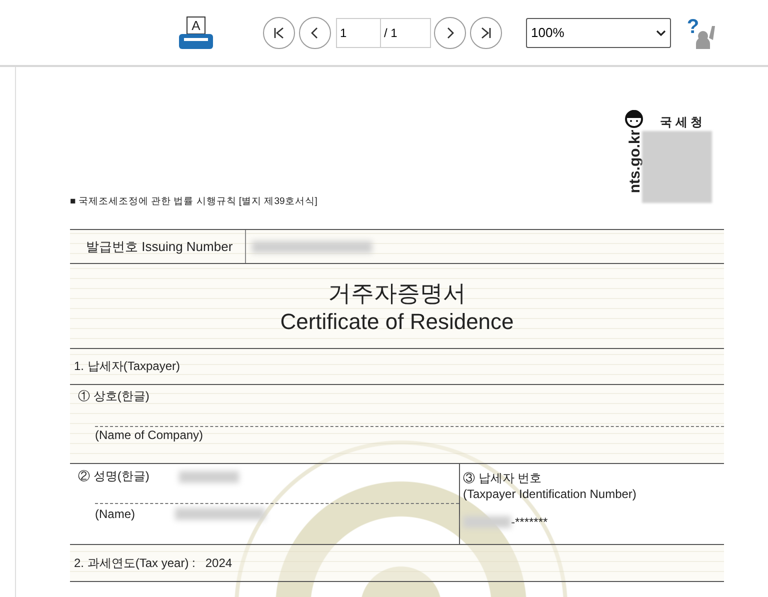 Image resolution: width=768 pixels, height=597 pixels. I want to click on page-number-field: 1 / 1, so click(383, 33).